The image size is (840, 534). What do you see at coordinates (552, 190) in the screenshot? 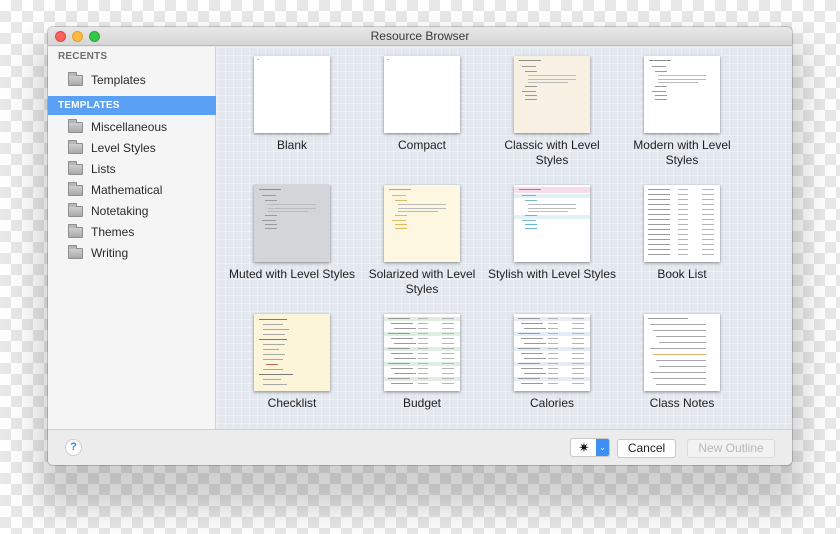
I see `preview-band` at bounding box center [552, 190].